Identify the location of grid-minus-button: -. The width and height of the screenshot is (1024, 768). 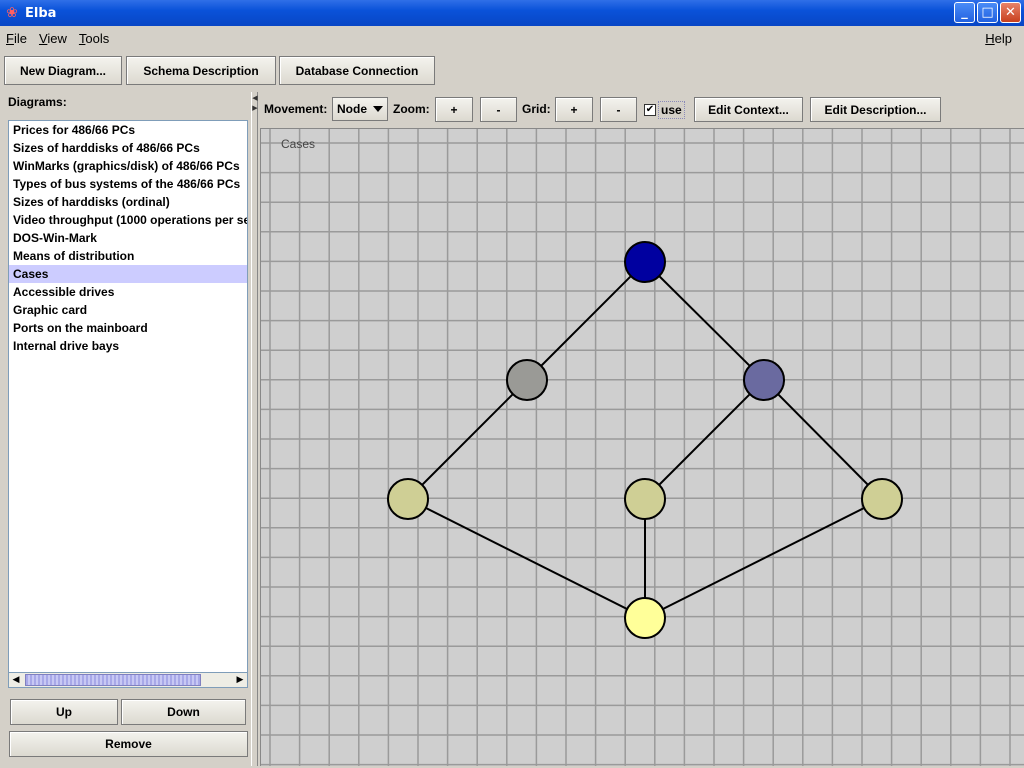
(618, 109).